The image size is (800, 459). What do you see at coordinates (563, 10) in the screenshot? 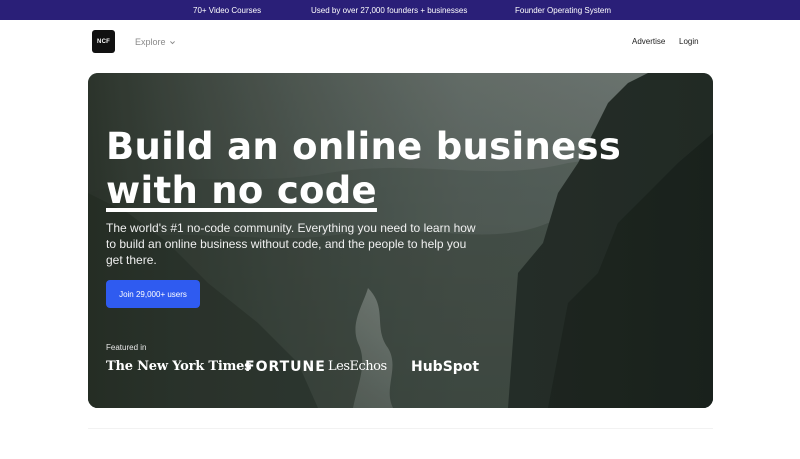
I see `announcement-fos: Founder Operating System` at bounding box center [563, 10].